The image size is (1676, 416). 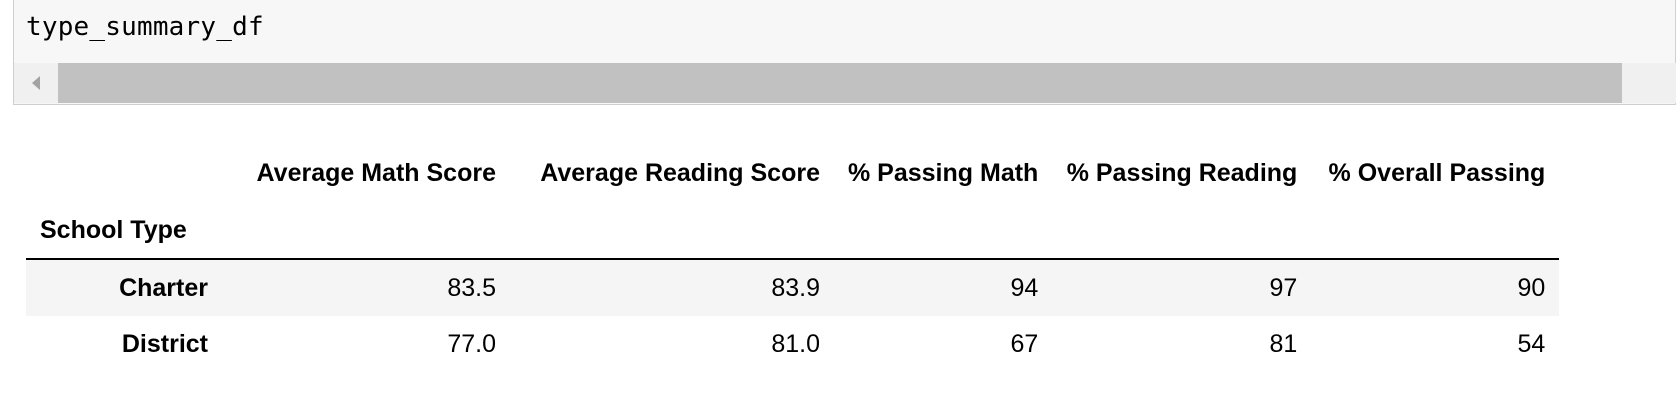 I want to click on table-cell: 77.0, so click(x=471, y=344).